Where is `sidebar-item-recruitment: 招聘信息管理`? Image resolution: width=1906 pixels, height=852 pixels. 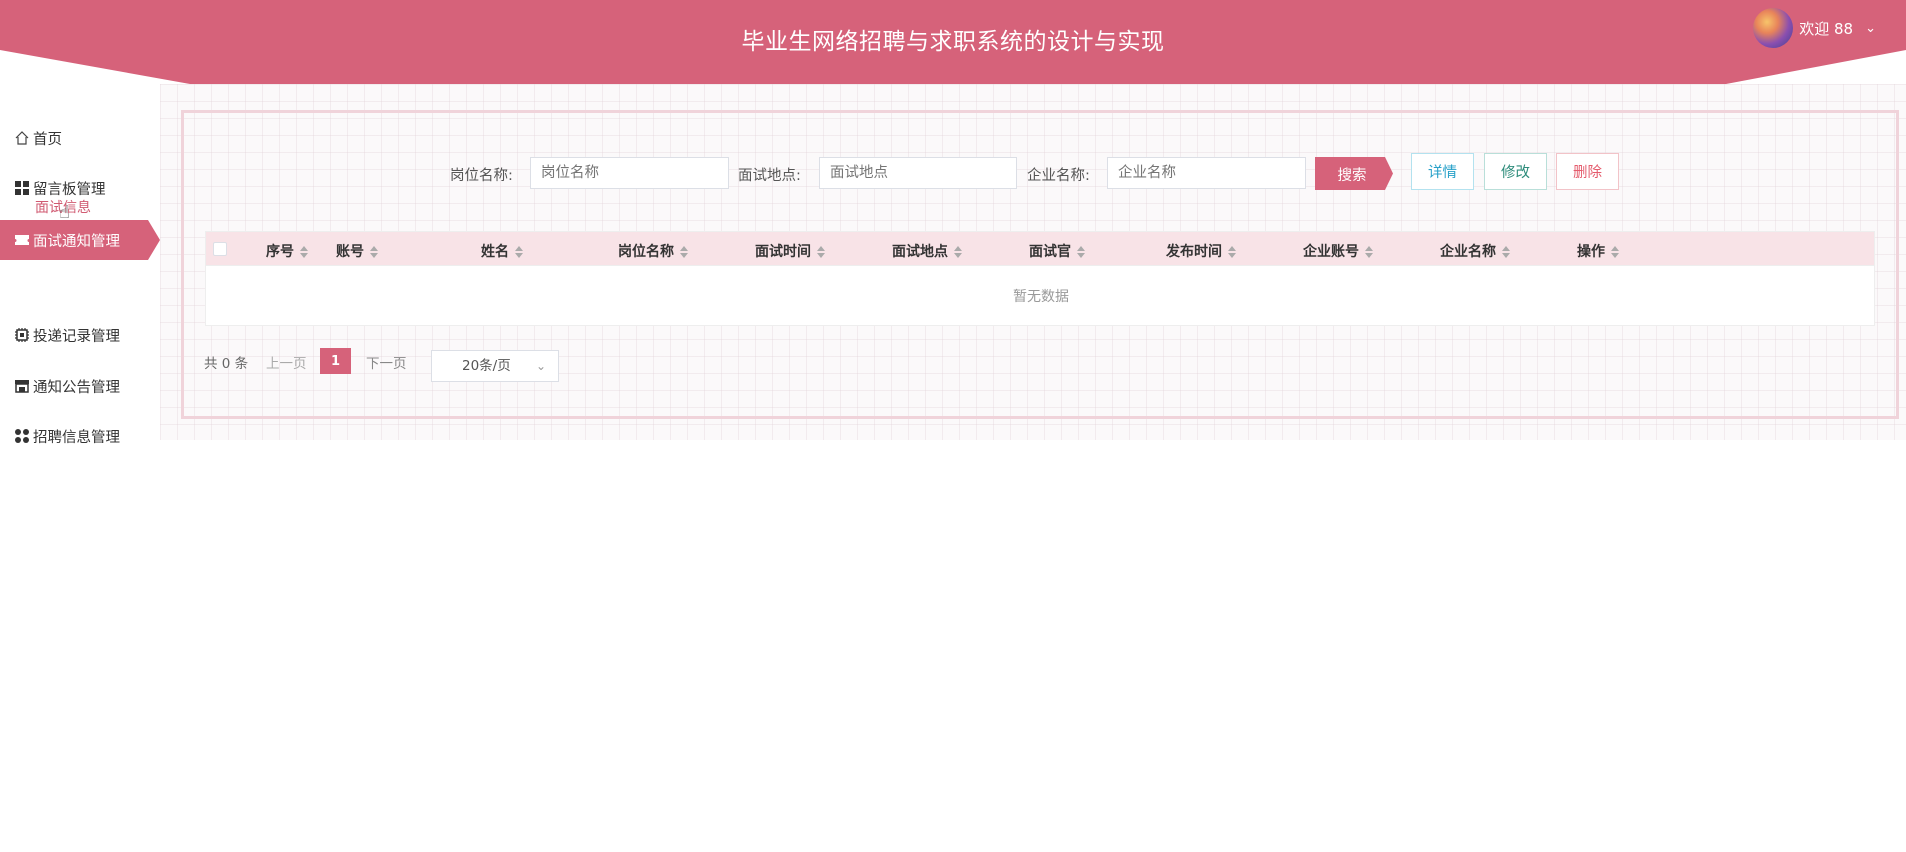 sidebar-item-recruitment: 招聘信息管理 is located at coordinates (80, 436).